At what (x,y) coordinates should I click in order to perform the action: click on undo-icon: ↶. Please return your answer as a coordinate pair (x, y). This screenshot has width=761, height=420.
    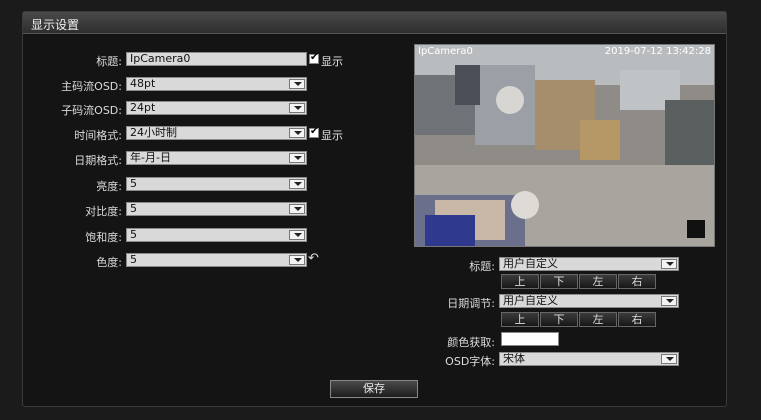
    Looking at the image, I should click on (313, 258).